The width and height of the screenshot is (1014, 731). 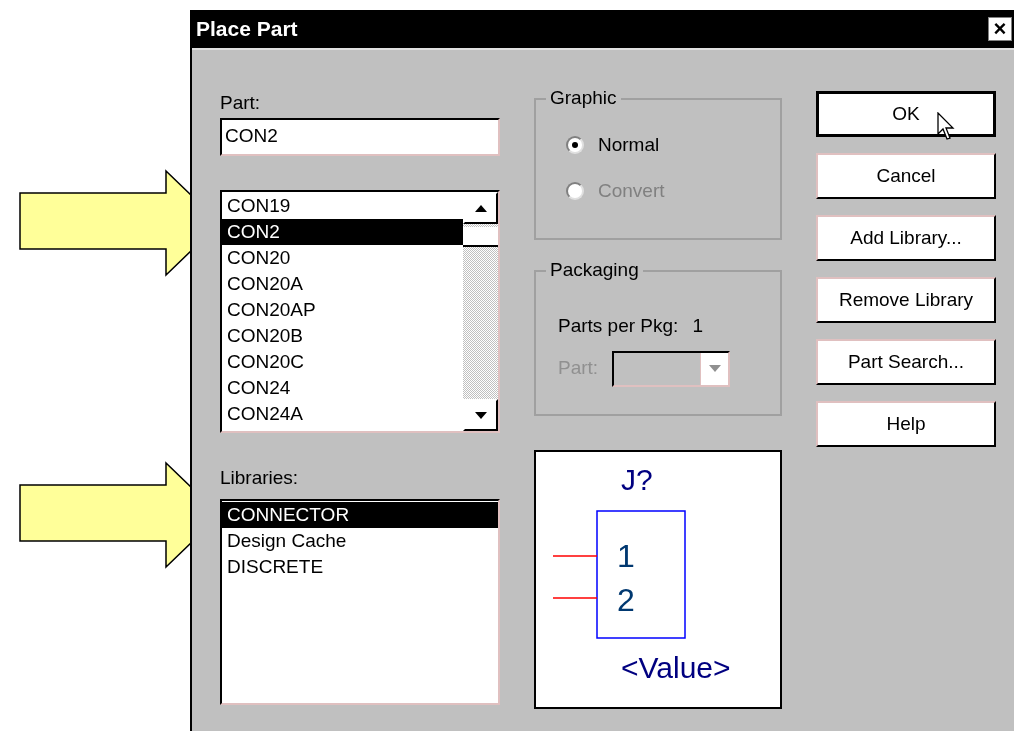 What do you see at coordinates (342, 414) in the screenshot?
I see `list-item: CON24A` at bounding box center [342, 414].